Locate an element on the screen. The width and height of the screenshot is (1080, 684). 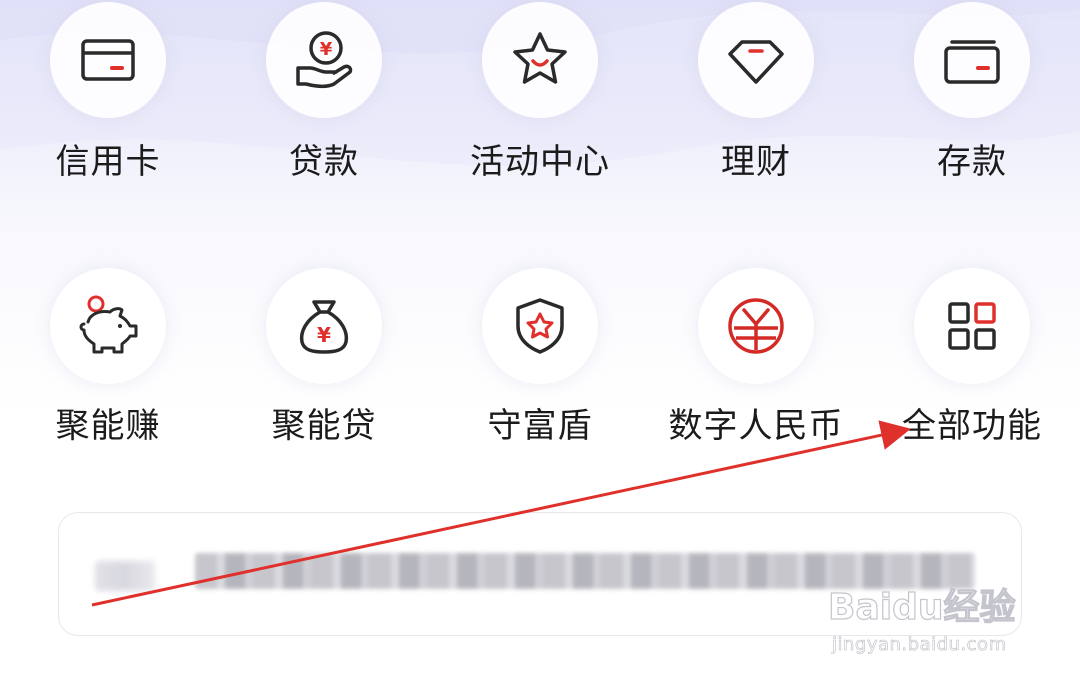
activity-icon-circle is located at coordinates (540, 60).